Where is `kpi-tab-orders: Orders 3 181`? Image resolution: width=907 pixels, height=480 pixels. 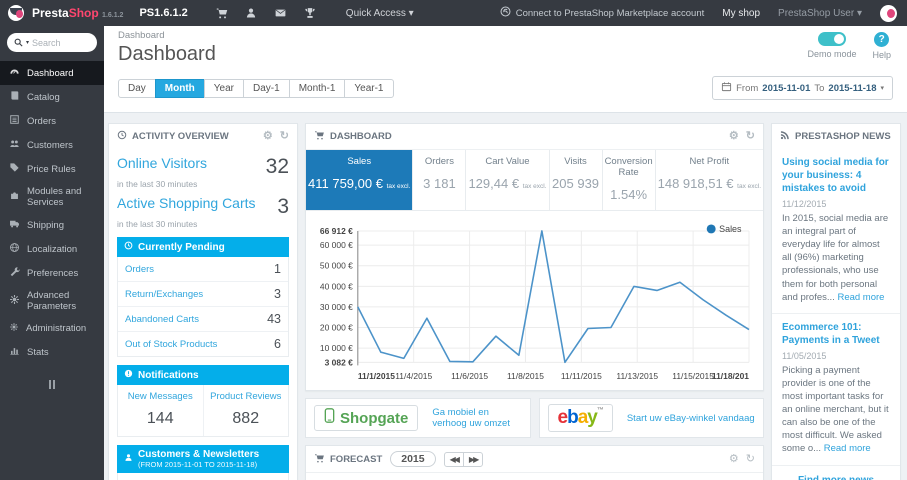
kpi-tab-orders: Orders 3 181 is located at coordinates (440, 180).